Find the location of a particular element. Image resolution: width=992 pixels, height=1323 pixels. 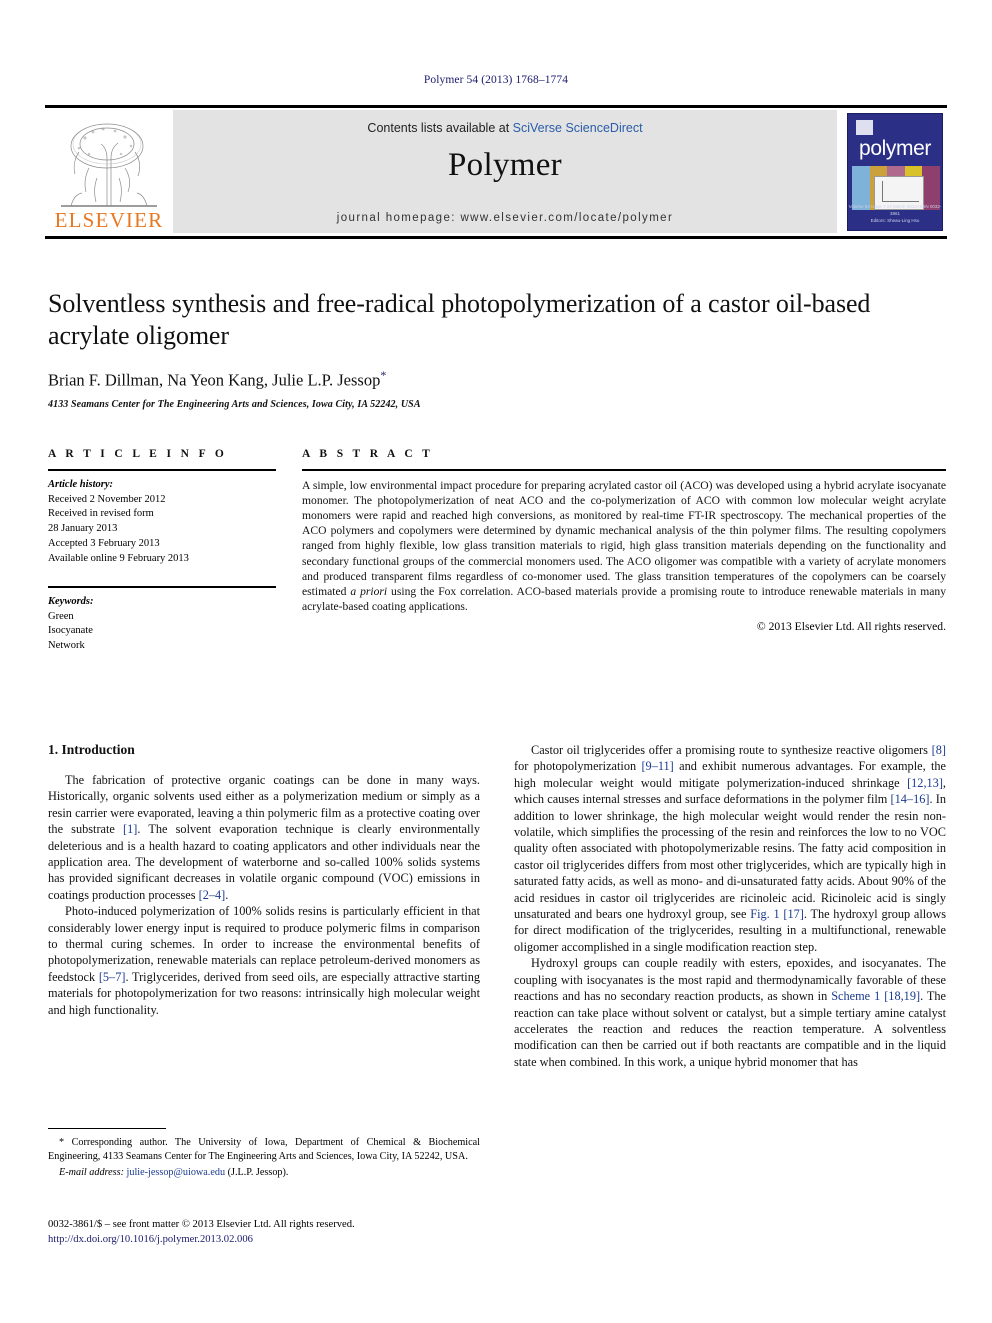

footnote-rule is located at coordinates (107, 1129).